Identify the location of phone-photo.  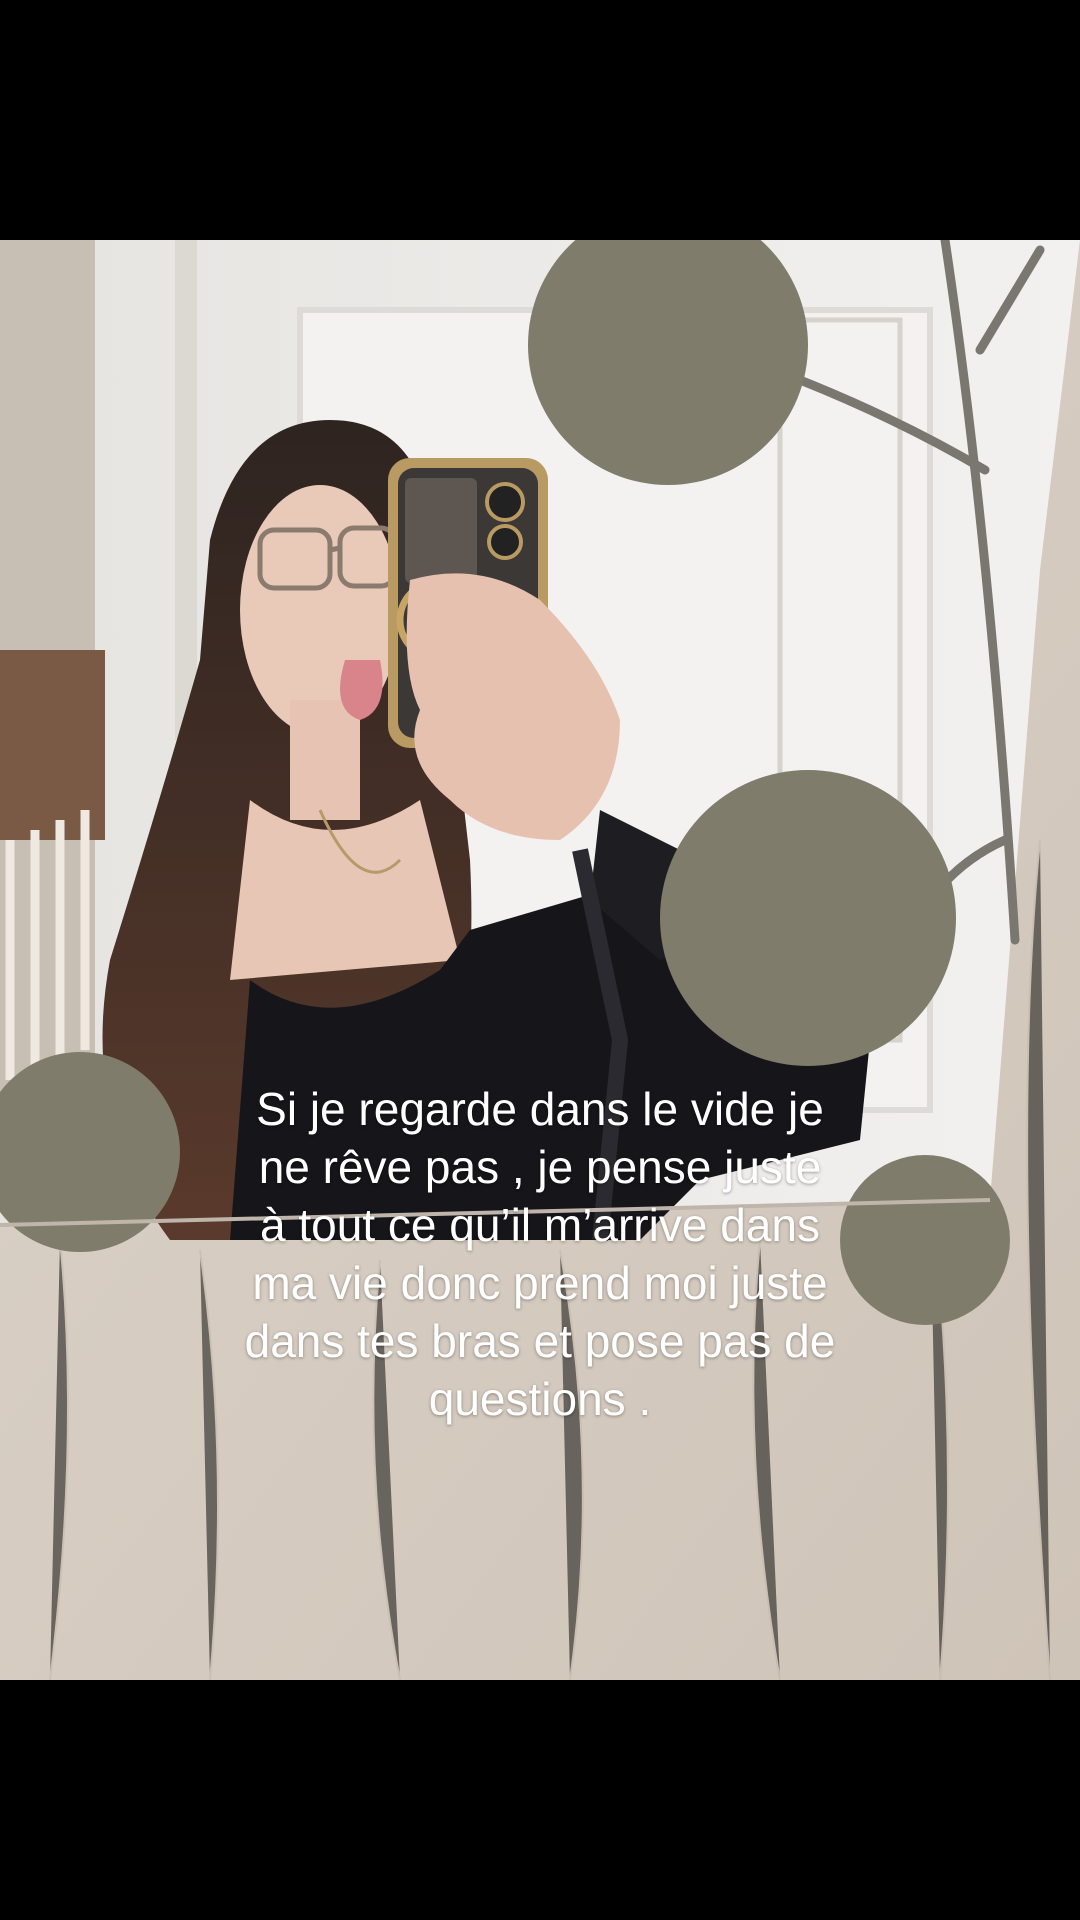
(441, 530).